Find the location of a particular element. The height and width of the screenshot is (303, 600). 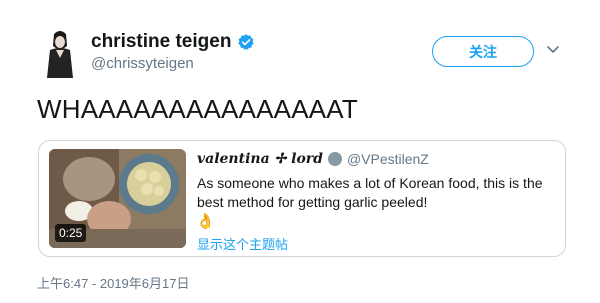

author-name-row: christine teigen is located at coordinates (173, 42).